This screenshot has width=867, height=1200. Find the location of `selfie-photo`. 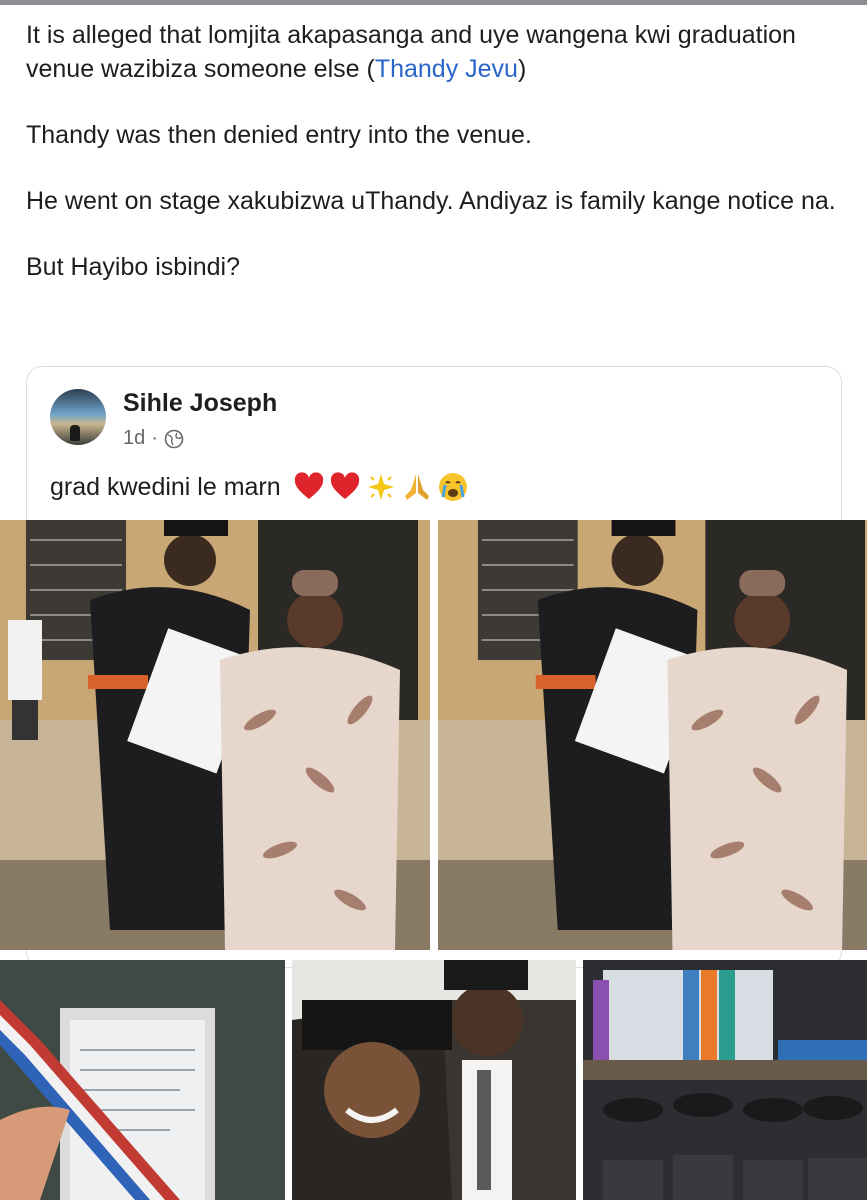

selfie-photo is located at coordinates (434, 1080).